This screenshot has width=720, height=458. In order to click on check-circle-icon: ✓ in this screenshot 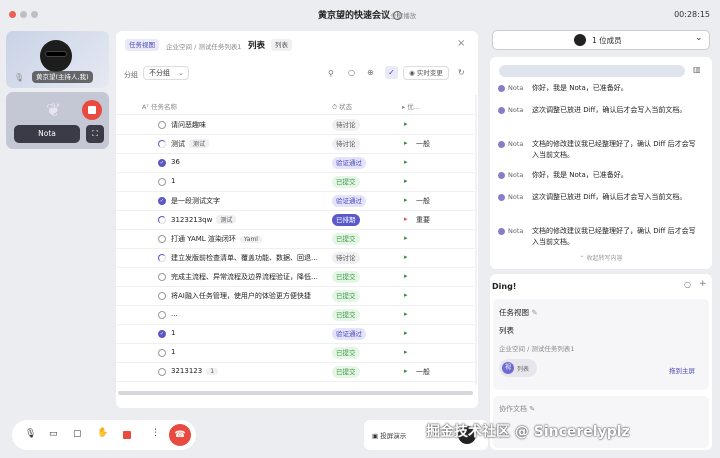, I will do `click(391, 72)`.